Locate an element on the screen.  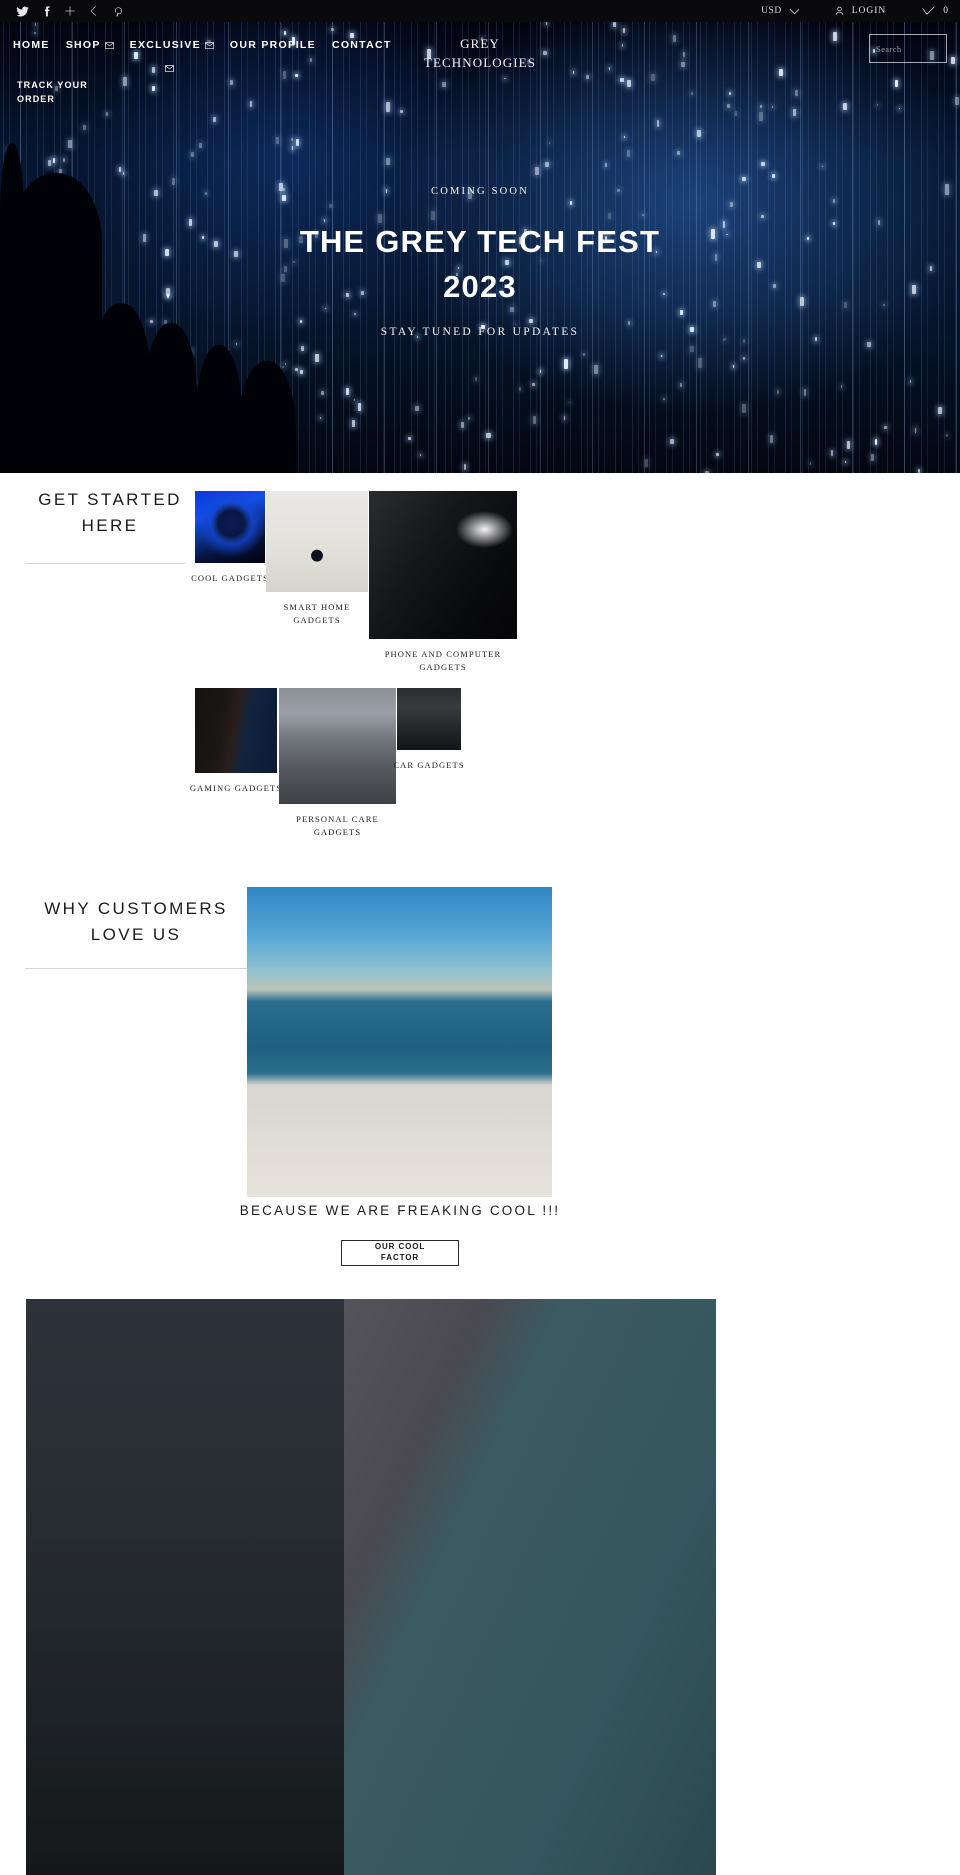
why-heading: WHY CUSTOMERS LOVE US is located at coordinates (136, 922).